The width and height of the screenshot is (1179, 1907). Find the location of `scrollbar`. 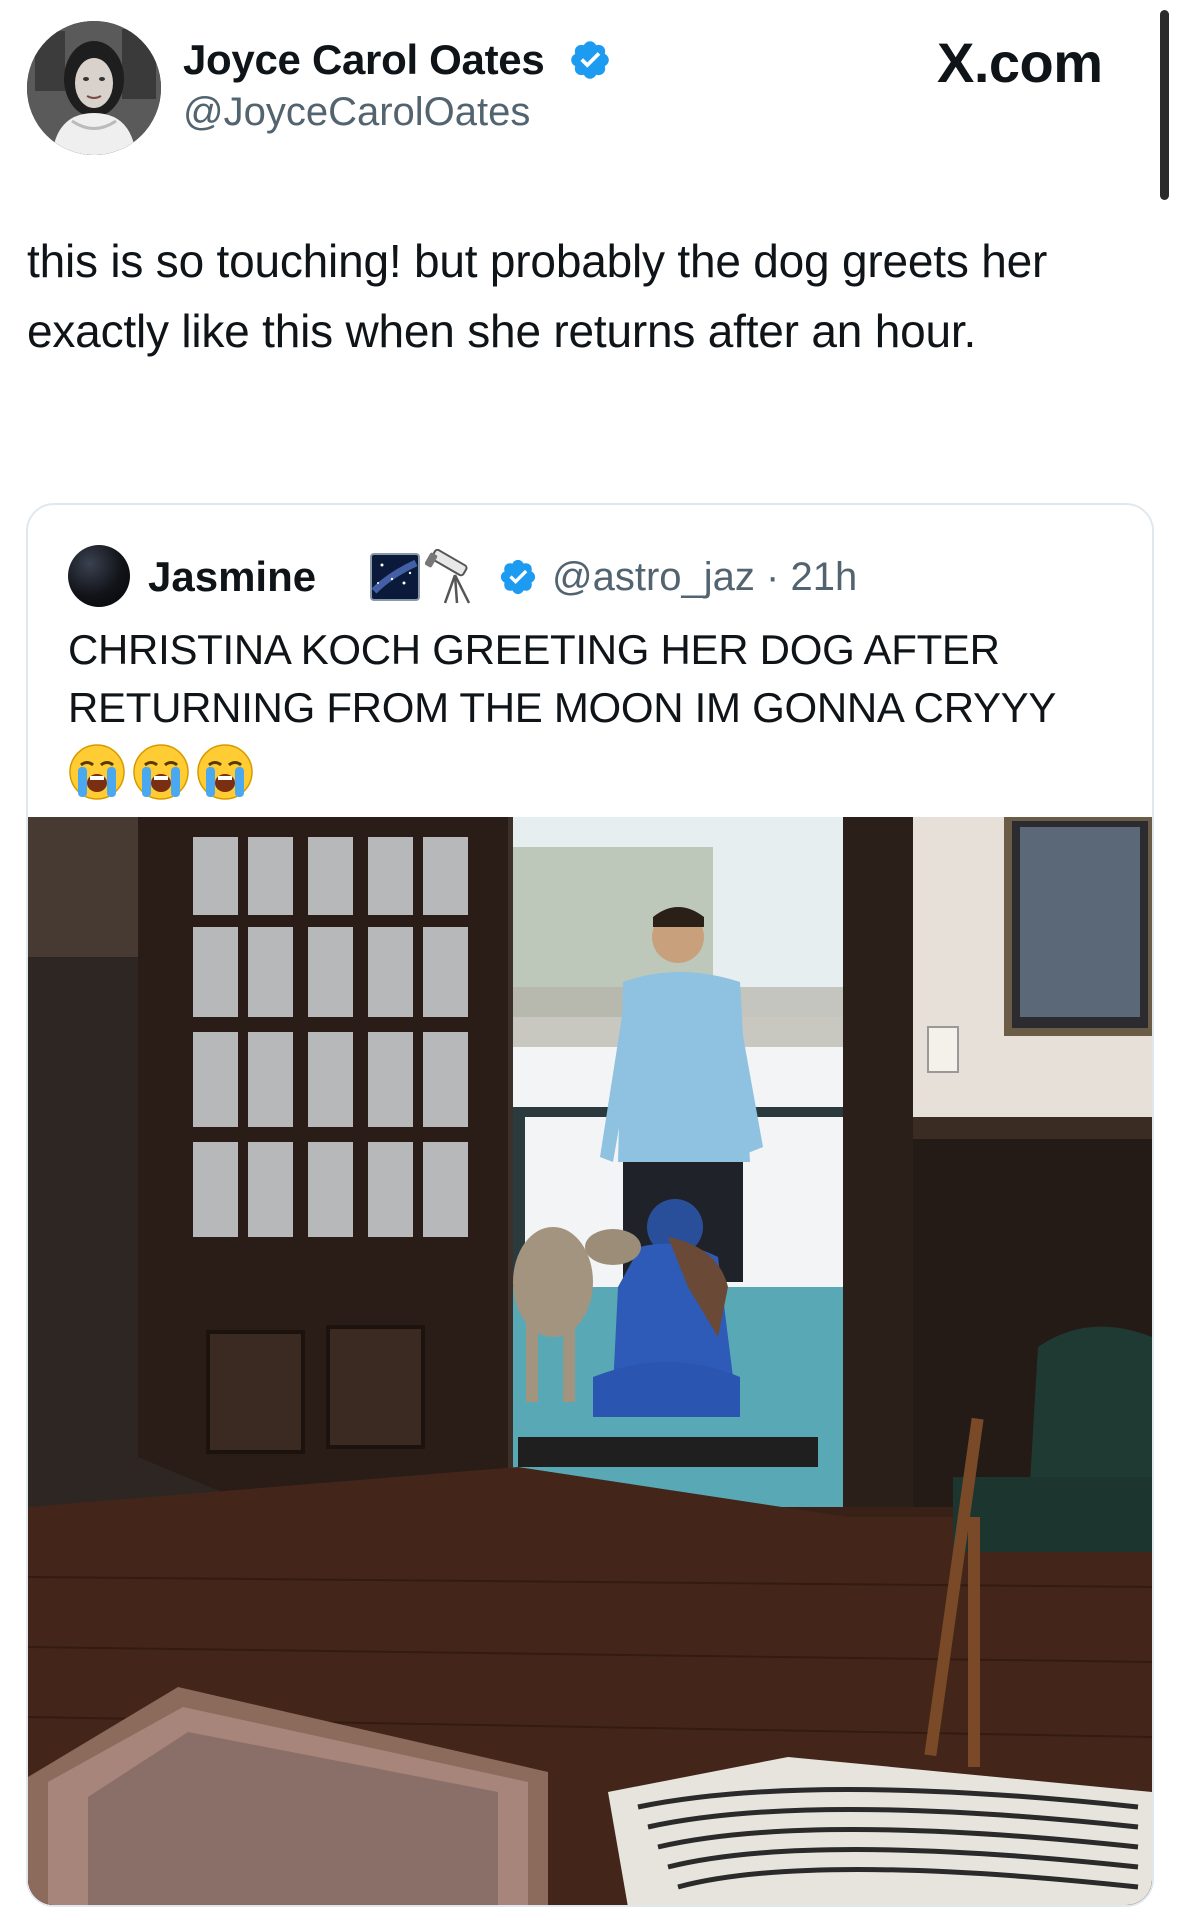

scrollbar is located at coordinates (1164, 105).